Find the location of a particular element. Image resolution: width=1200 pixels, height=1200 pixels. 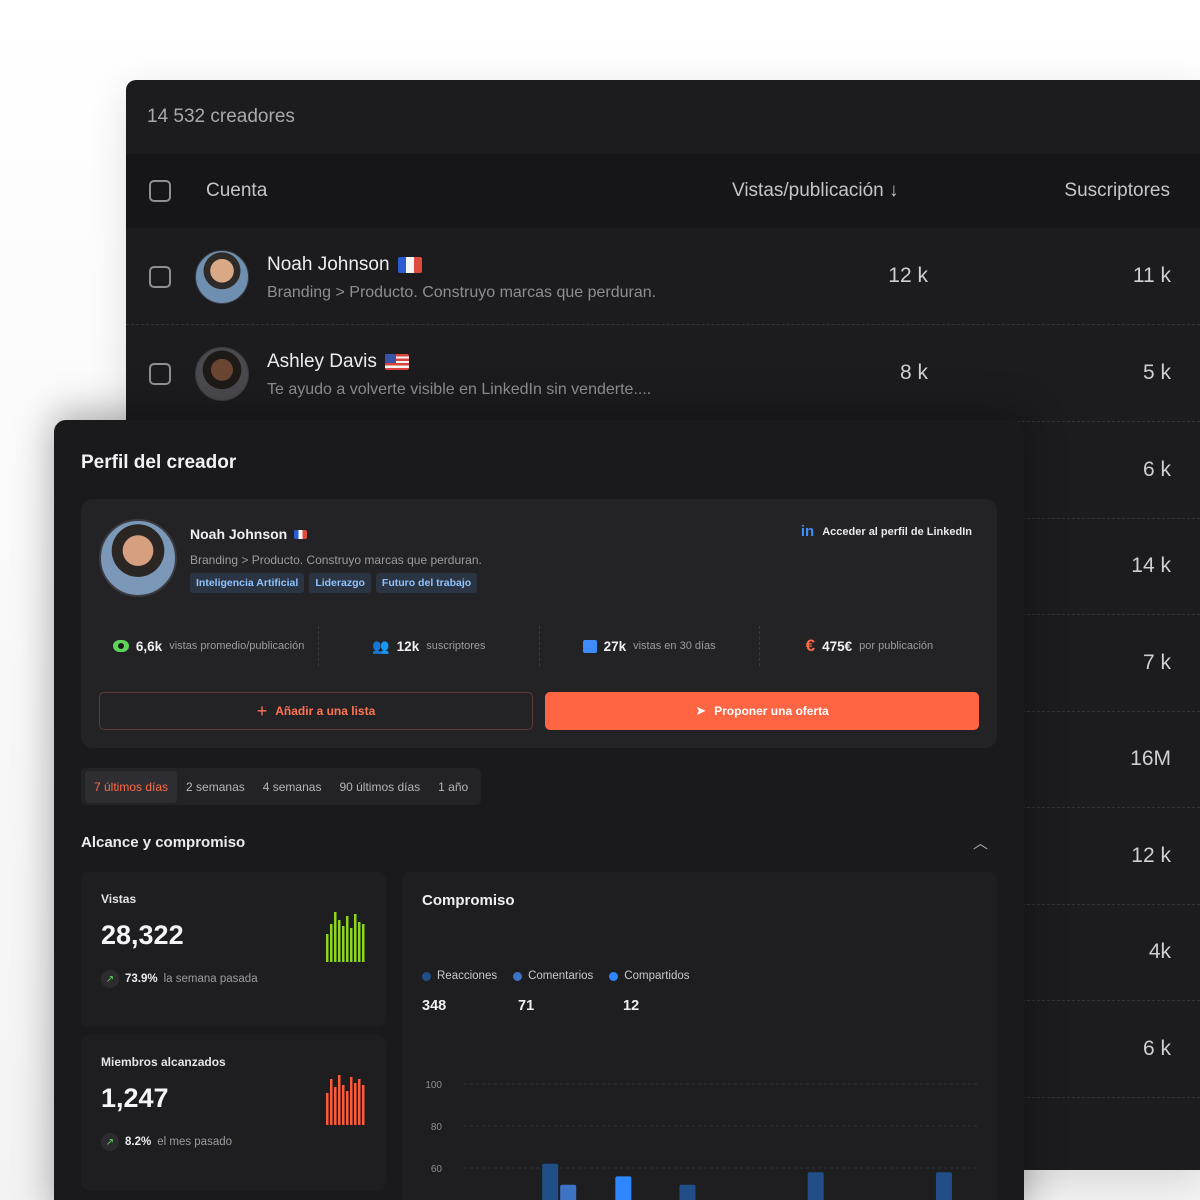

trend-up-icon: ↗ is located at coordinates (110, 979).